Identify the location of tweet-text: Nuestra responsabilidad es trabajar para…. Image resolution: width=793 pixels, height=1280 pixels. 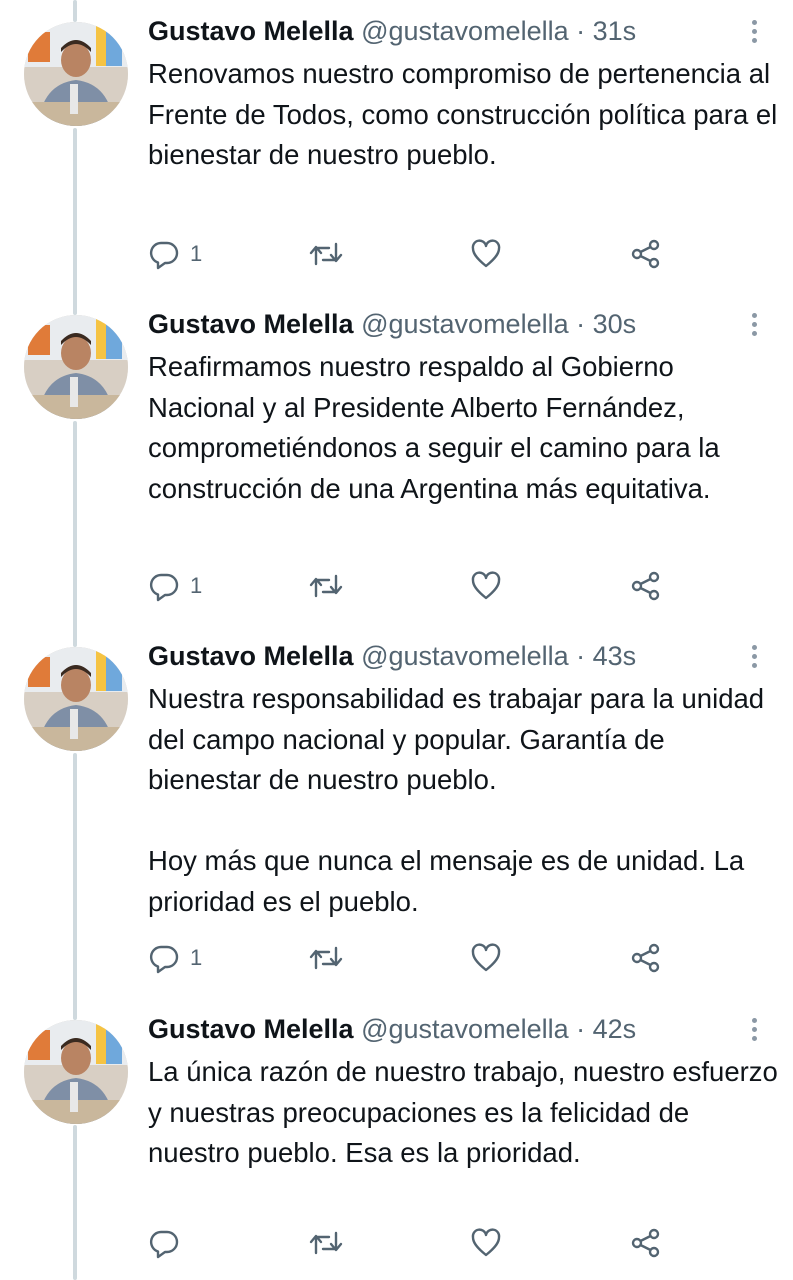
(456, 800).